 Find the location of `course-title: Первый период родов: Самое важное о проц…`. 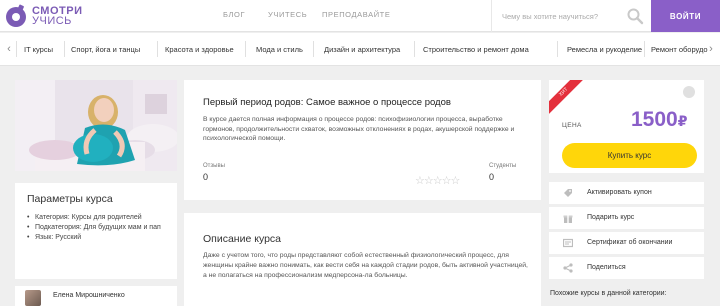

course-title: Первый период родов: Самое важное о проц… is located at coordinates (327, 102).